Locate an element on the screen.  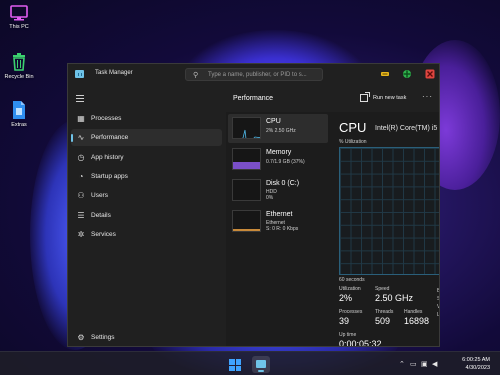
window-title: Task Manager is located at coordinates (114, 73).